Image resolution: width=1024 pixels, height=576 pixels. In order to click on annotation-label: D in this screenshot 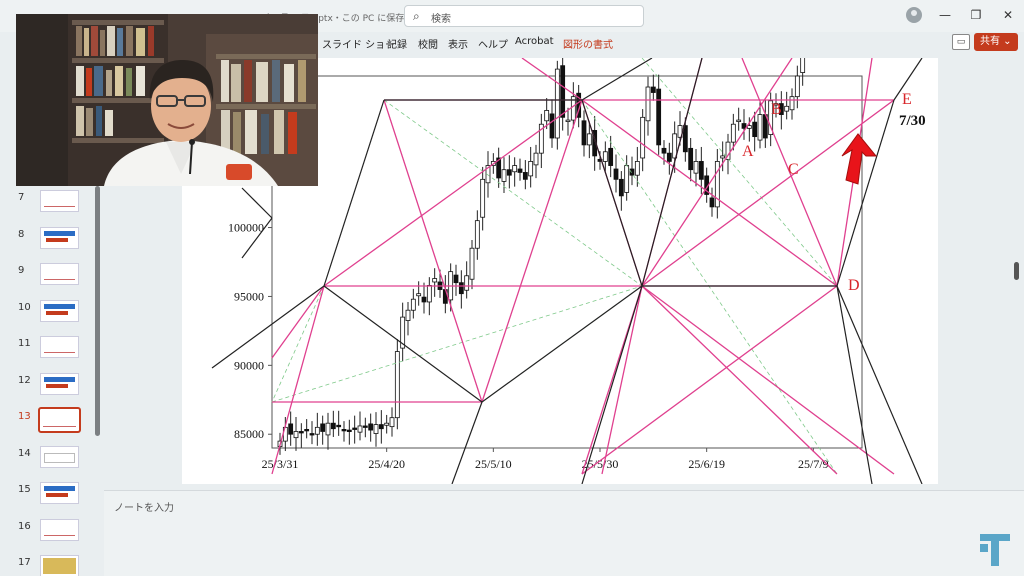, I will do `click(854, 285)`.